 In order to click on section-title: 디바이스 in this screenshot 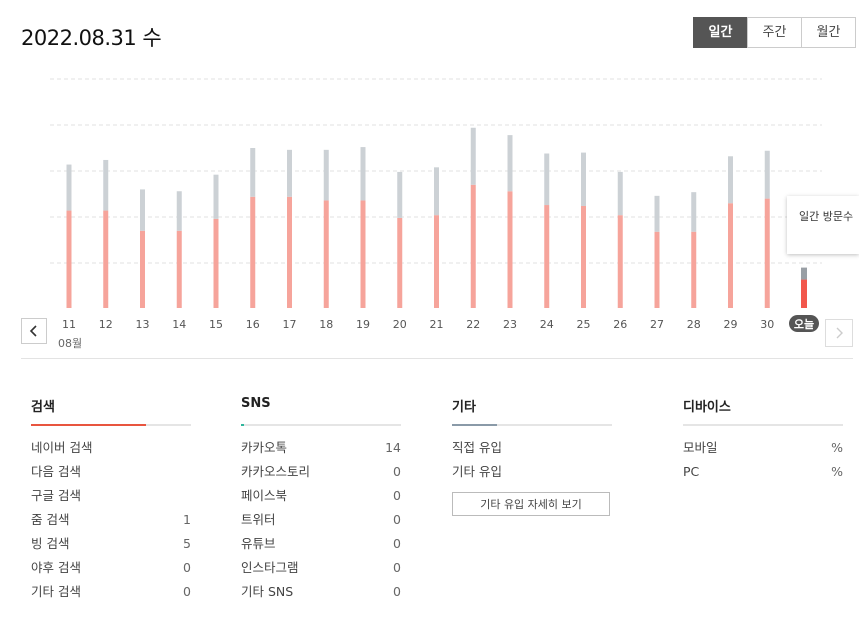, I will do `click(707, 407)`.